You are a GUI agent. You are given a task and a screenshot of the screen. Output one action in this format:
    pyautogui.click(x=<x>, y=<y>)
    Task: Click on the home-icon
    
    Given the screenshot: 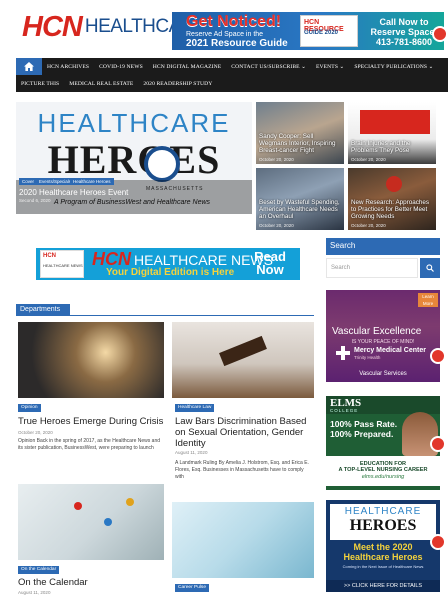 What is the action you would take?
    pyautogui.click(x=29, y=66)
    